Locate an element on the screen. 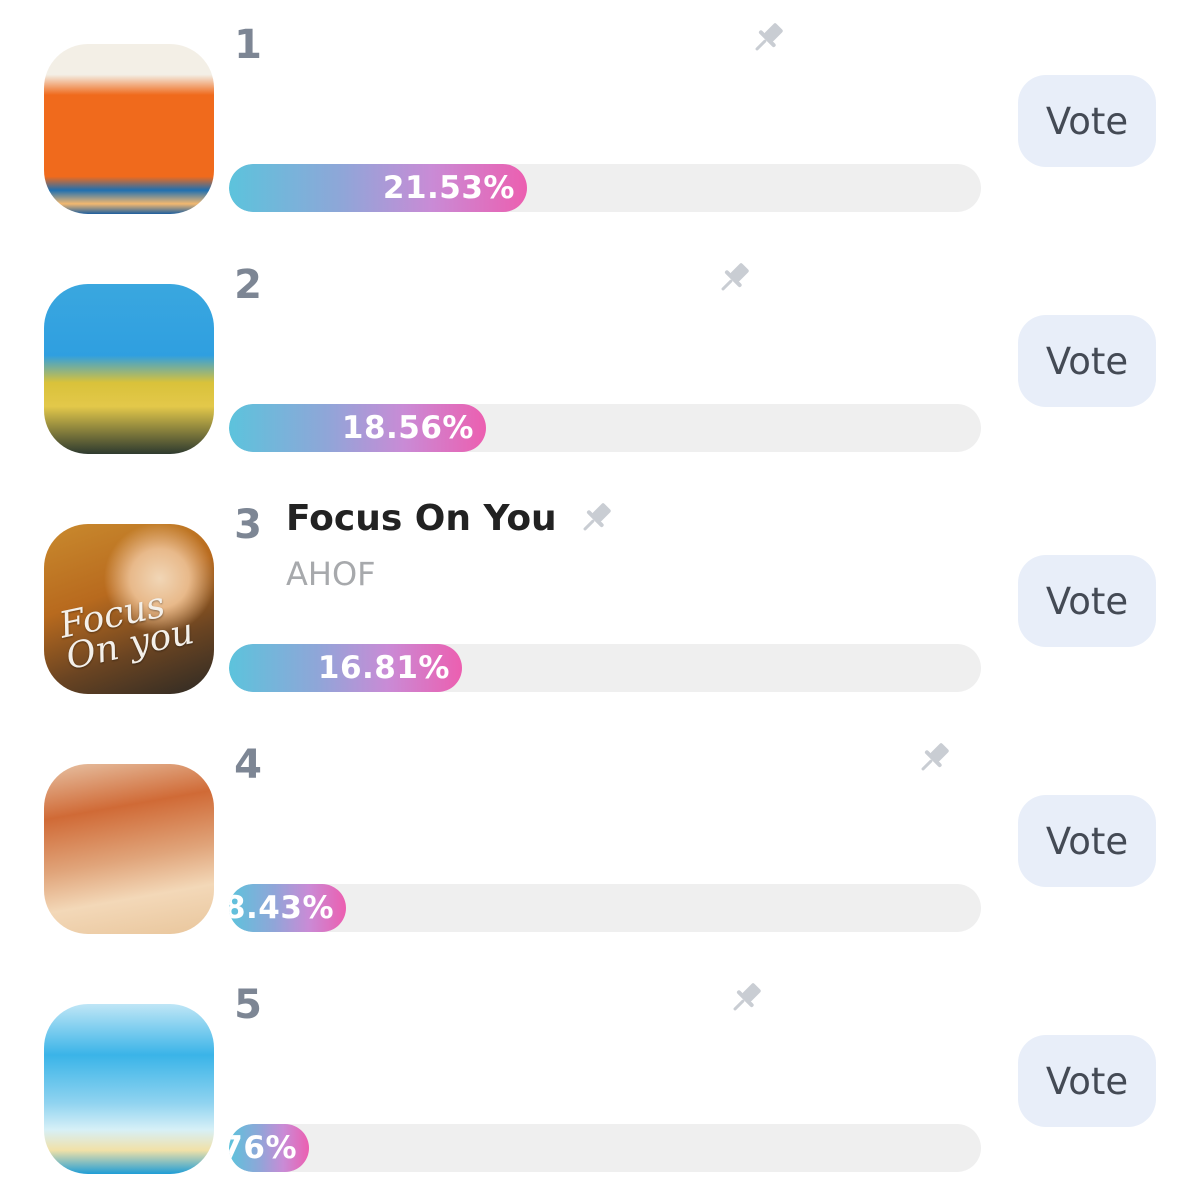  song-title: Focus On You is located at coordinates (421, 518).